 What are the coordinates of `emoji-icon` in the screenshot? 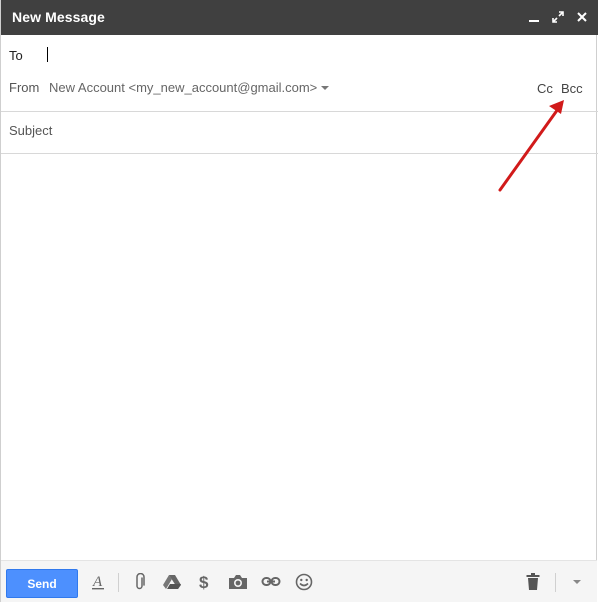 It's located at (304, 582).